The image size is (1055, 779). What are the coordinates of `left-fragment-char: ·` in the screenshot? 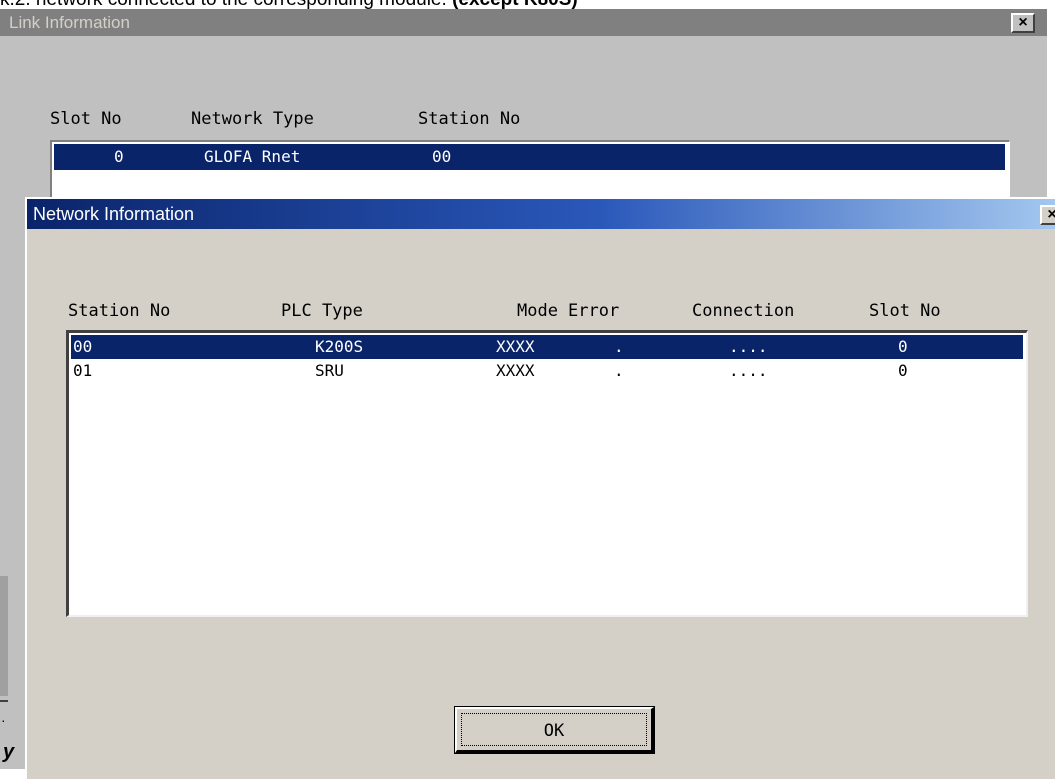 It's located at (3, 720).